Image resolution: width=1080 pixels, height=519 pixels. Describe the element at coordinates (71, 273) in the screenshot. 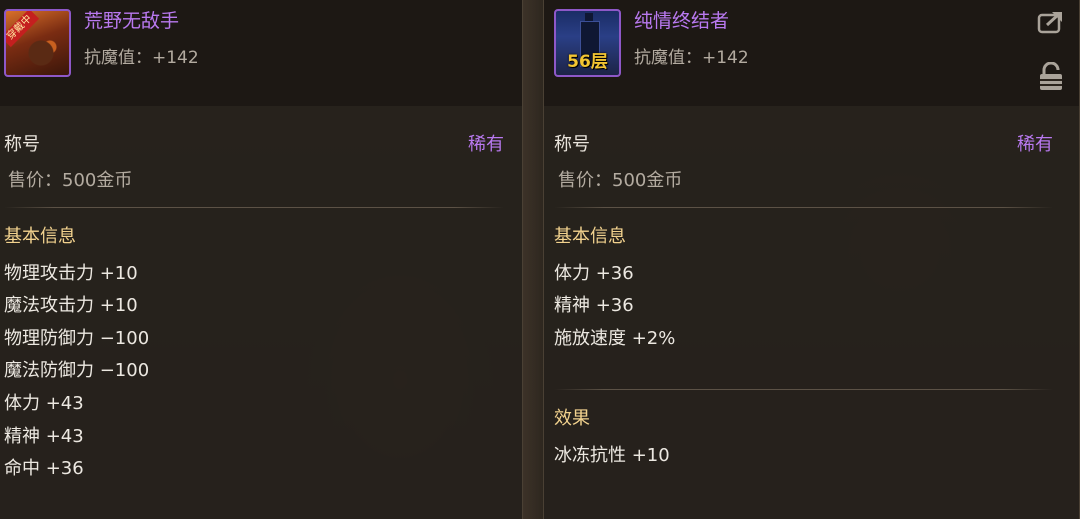

I see `stat-line: 物理攻击力 +10` at that location.